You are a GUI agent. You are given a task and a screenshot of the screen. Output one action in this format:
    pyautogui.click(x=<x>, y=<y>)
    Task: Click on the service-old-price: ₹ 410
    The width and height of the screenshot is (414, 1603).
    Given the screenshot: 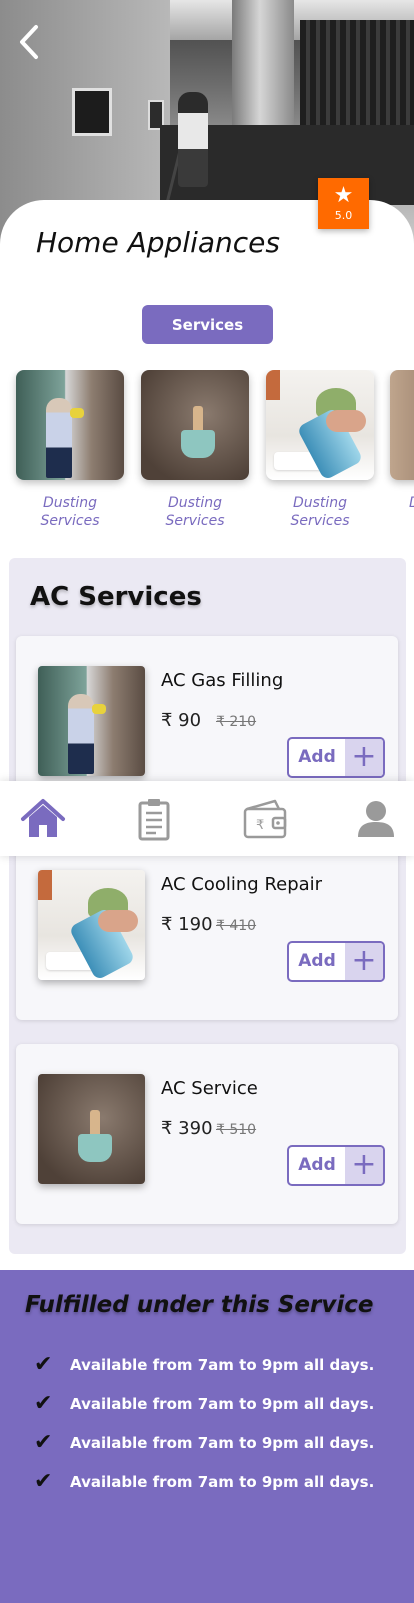 What is the action you would take?
    pyautogui.click(x=236, y=926)
    